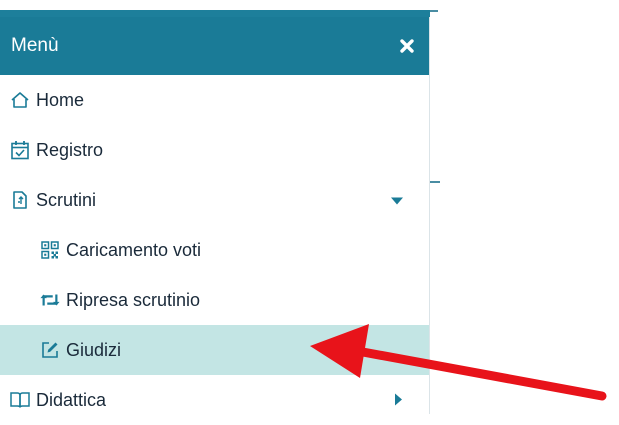 This screenshot has width=619, height=425. I want to click on annotation-arrow, so click(458, 362).